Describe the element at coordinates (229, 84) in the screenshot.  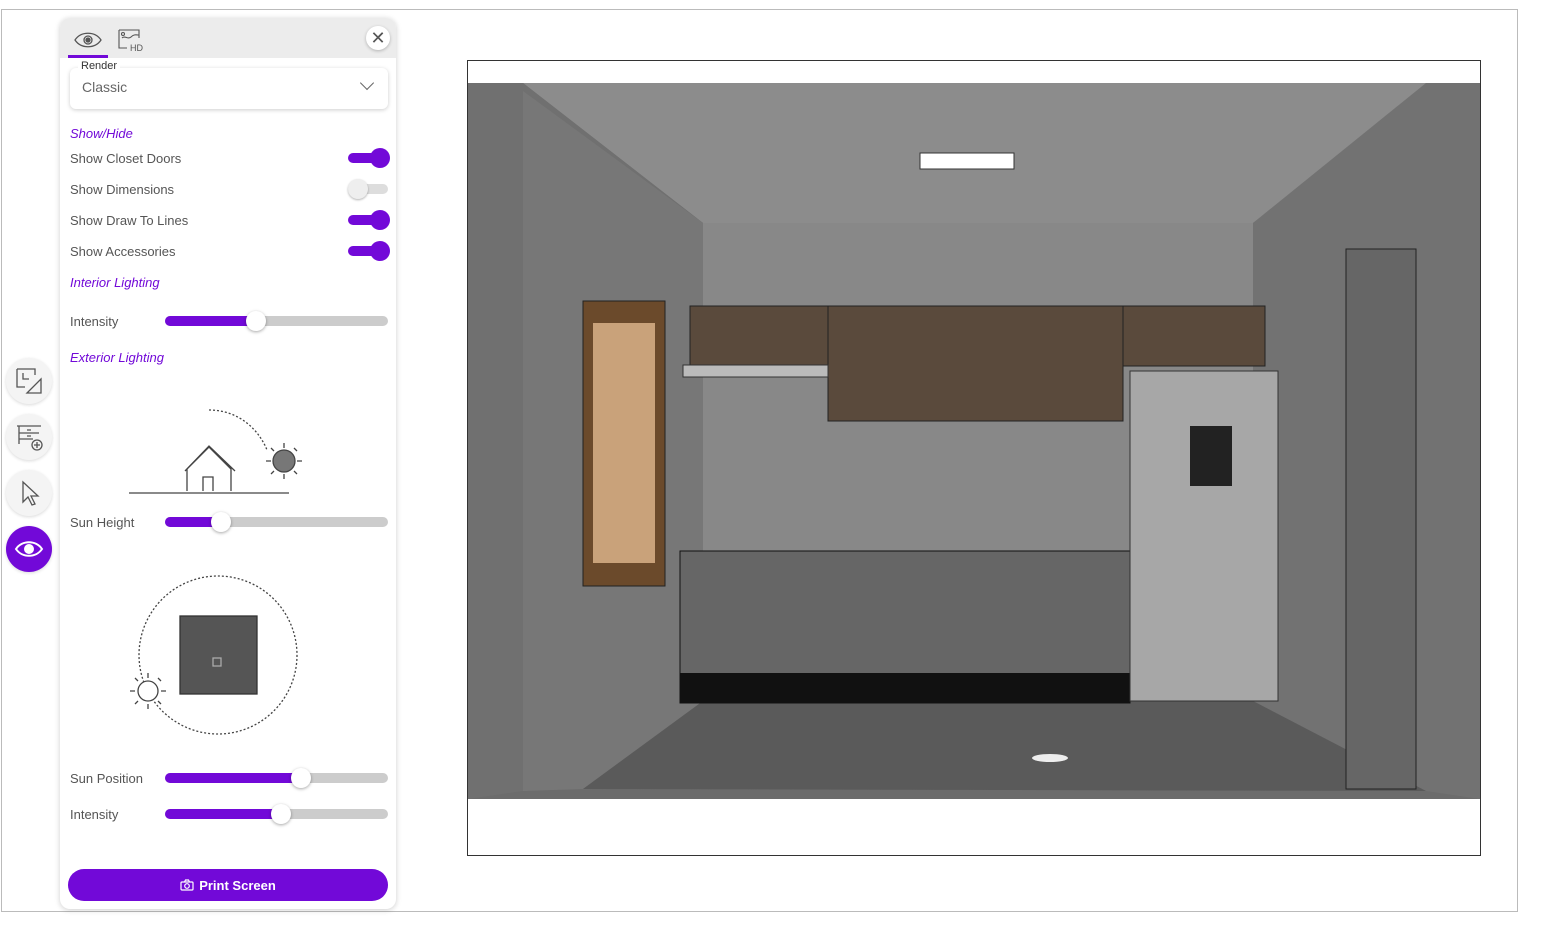
I see `render-mode-select: Render Classic` at that location.